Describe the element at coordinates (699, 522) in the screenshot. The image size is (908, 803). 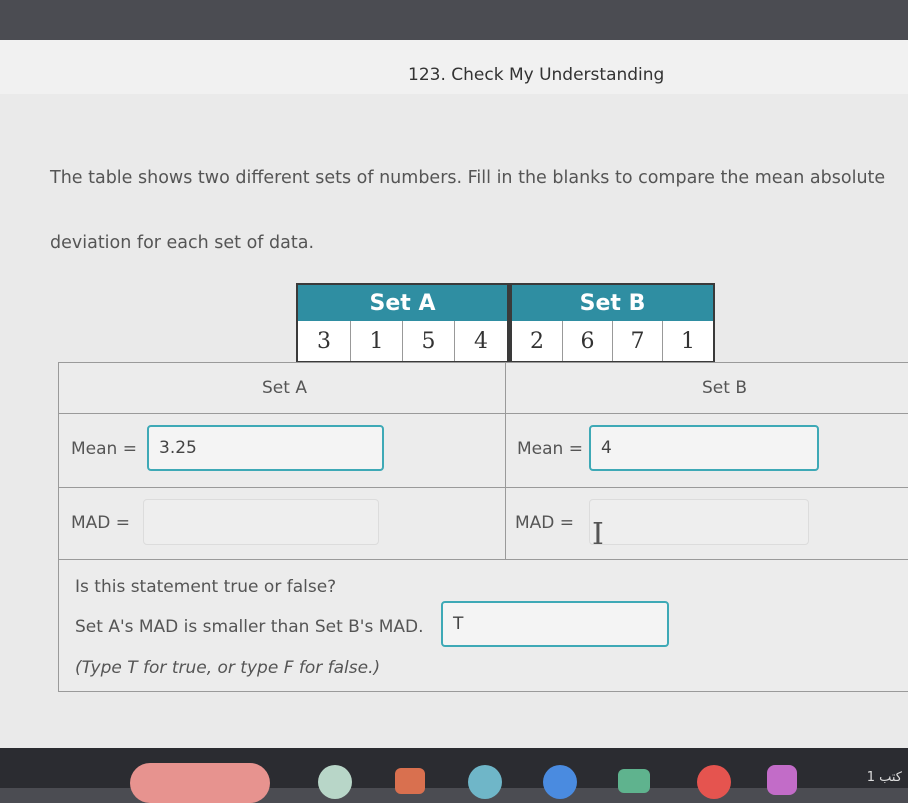
I see `mad-b-input` at that location.